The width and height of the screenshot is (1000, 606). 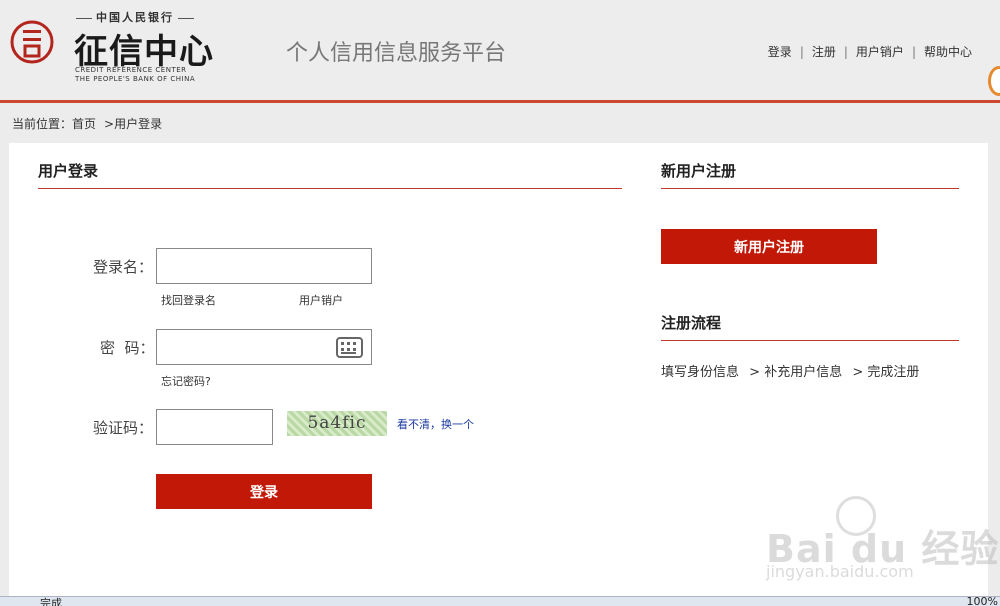 What do you see at coordinates (337, 423) in the screenshot?
I see `captcha-image: 5a4fic` at bounding box center [337, 423].